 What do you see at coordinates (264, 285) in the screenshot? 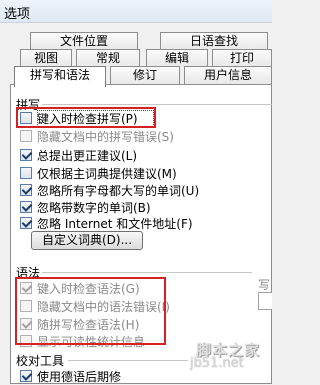
I see `writing-style-label-fragment: 写` at bounding box center [264, 285].